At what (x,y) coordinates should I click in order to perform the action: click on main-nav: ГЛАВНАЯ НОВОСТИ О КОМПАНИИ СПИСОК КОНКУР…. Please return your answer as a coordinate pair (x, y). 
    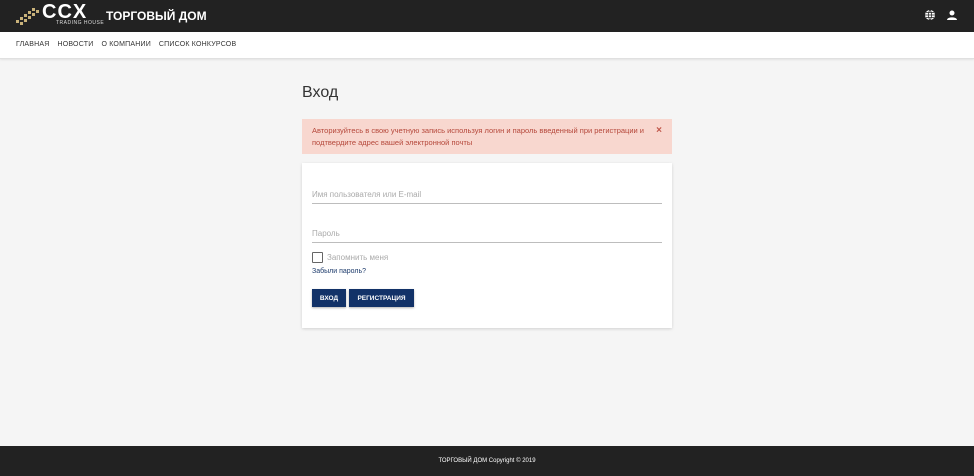
    Looking at the image, I should click on (126, 44).